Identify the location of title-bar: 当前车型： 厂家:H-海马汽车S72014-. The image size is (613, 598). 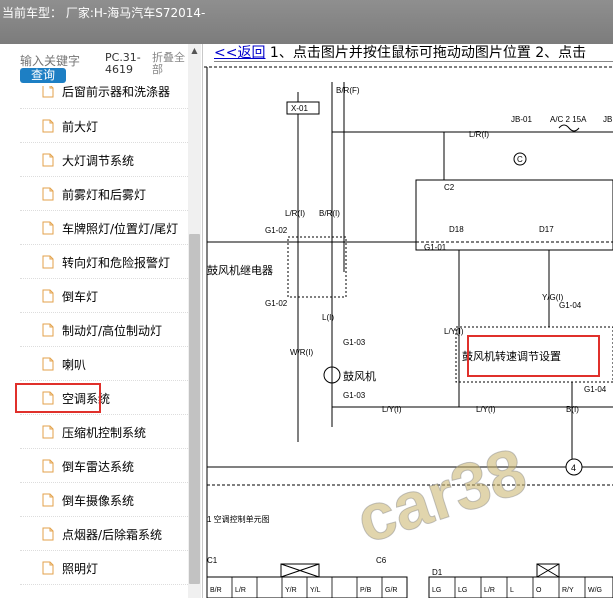
(306, 22).